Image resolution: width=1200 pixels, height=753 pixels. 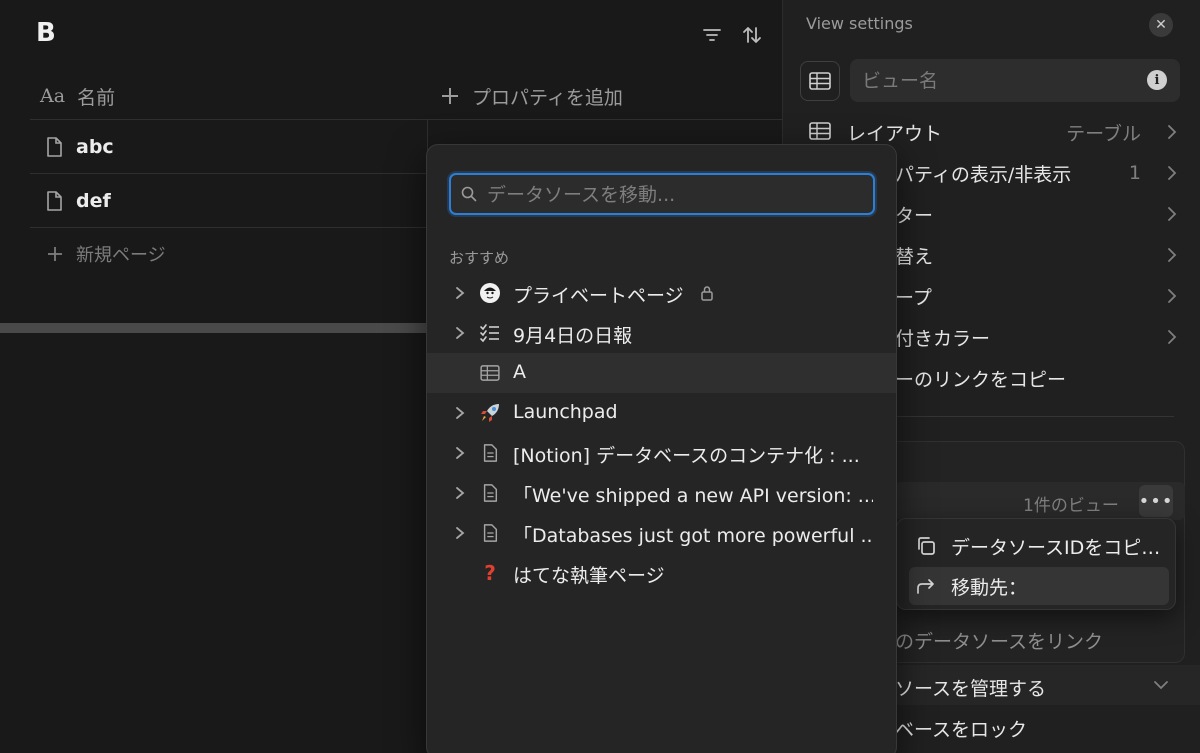 I want to click on text-property-icon: Aa, so click(x=53, y=96).